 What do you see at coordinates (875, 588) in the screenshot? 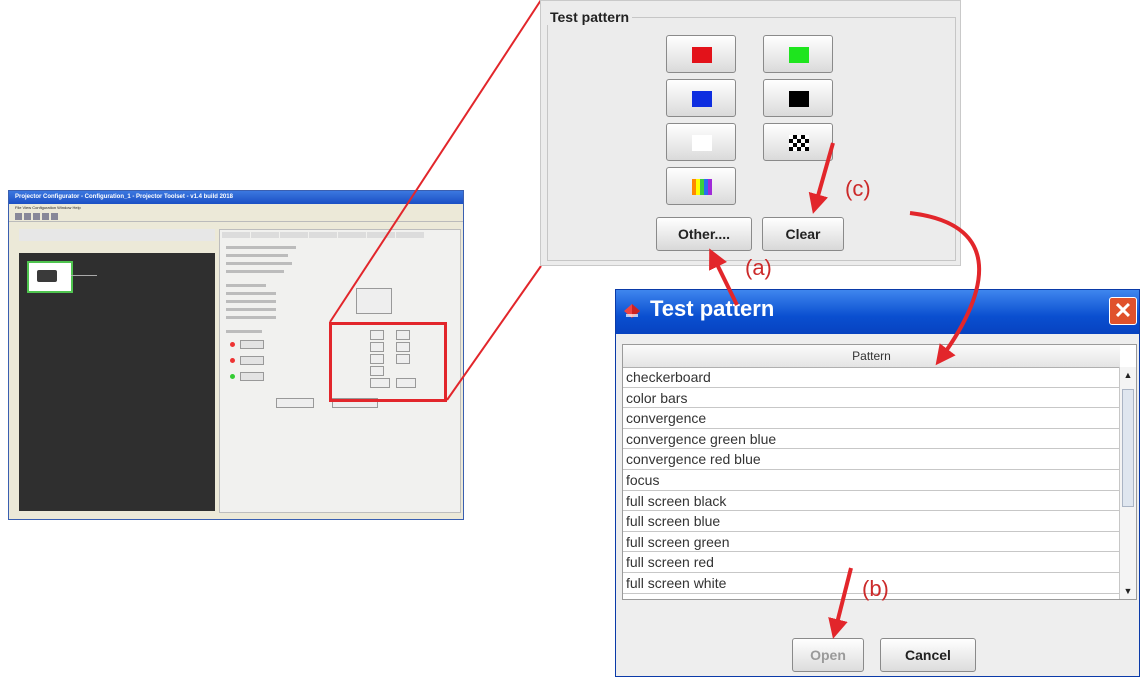
I see `annotation-b: (b)` at bounding box center [875, 588].